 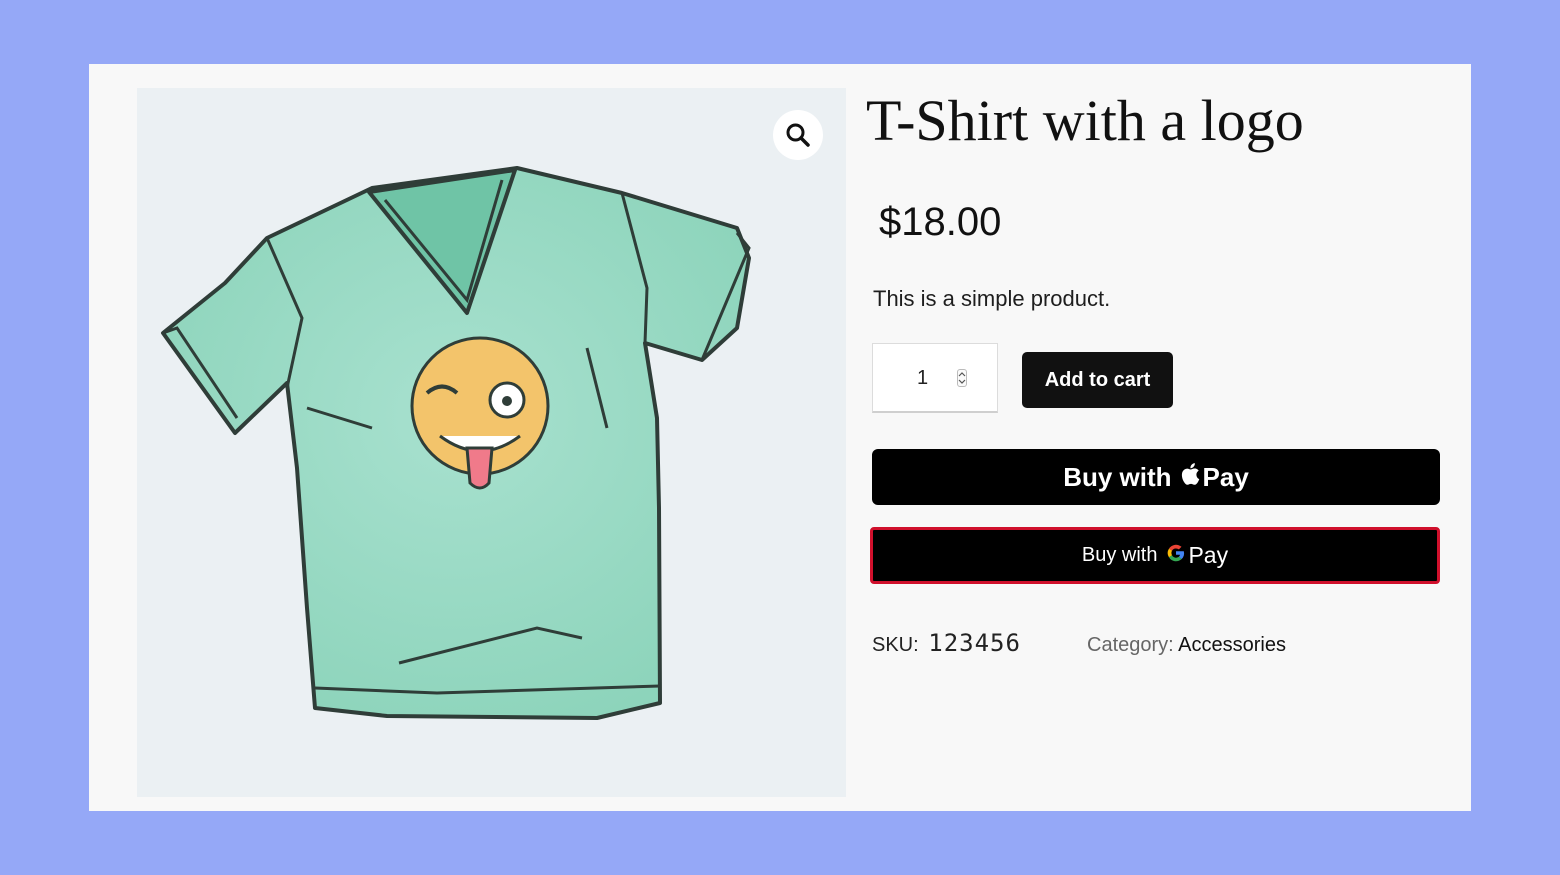 What do you see at coordinates (1117, 476) in the screenshot?
I see `apple-pay-prefix: Buy with` at bounding box center [1117, 476].